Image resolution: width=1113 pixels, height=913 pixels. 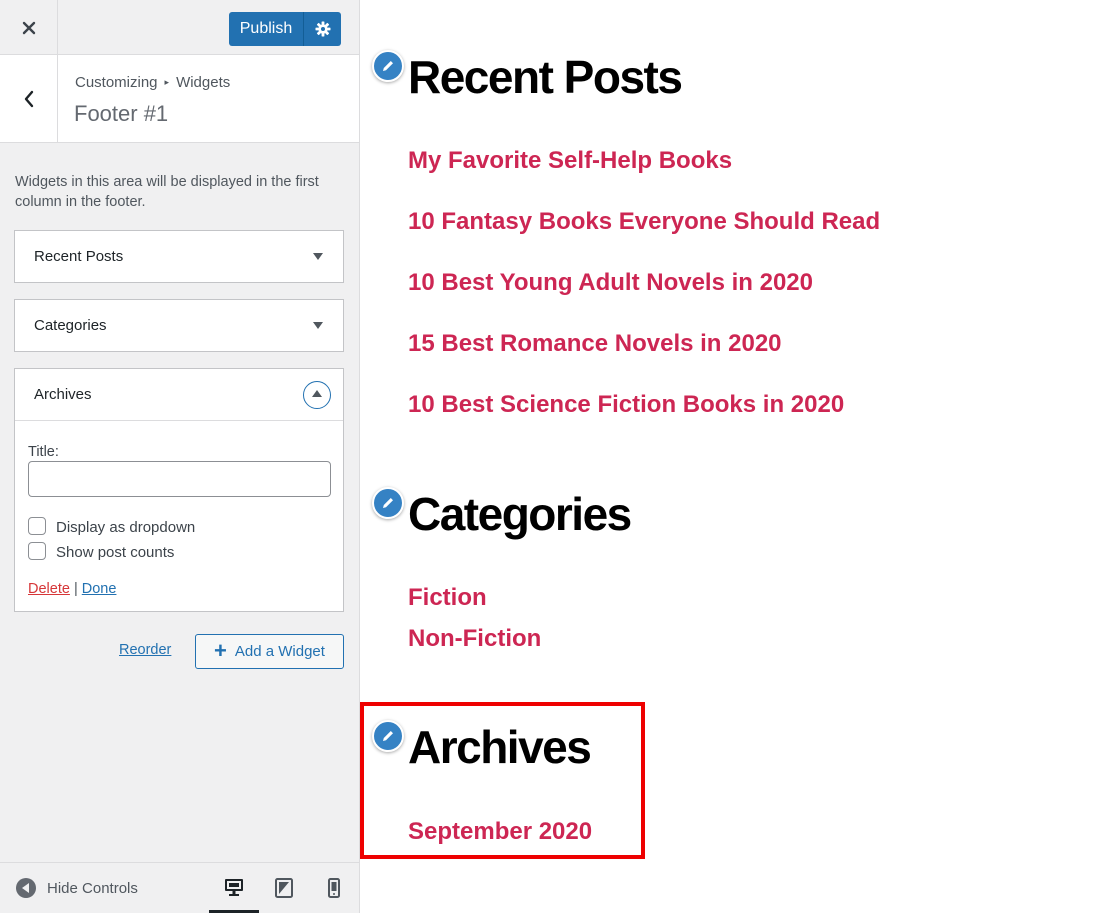 I want to click on display-as-dropdown-label: Display as dropdown, so click(x=125, y=527).